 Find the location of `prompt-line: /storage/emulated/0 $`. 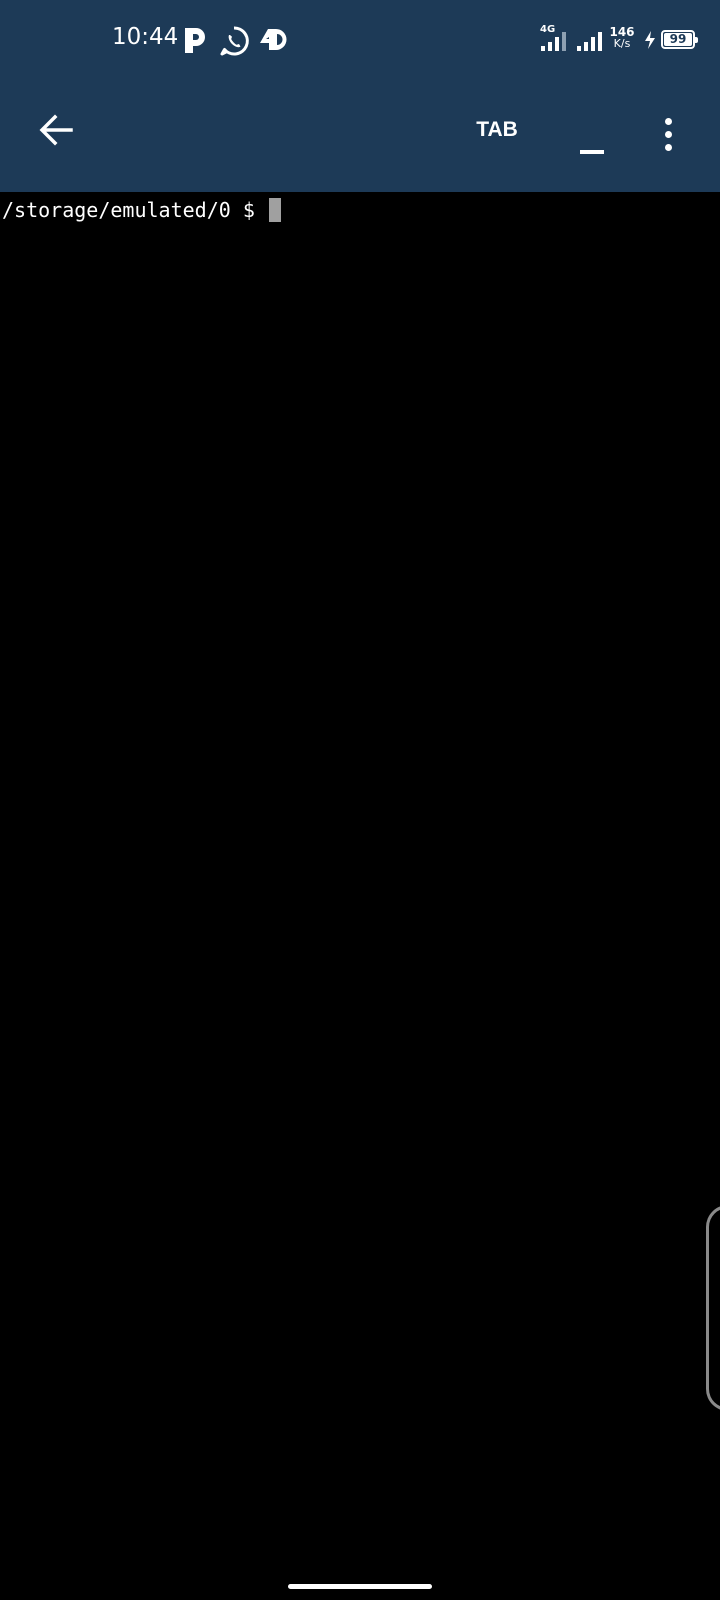

prompt-line: /storage/emulated/0 $ is located at coordinates (141, 210).